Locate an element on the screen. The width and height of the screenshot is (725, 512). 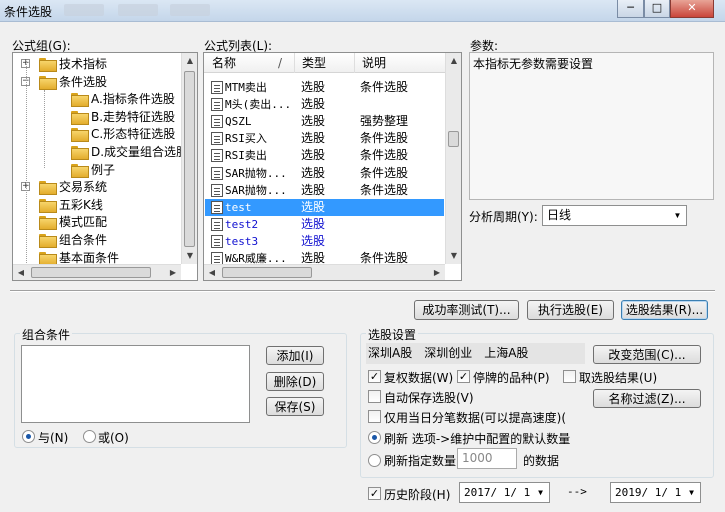
list-row: MTM卖出 选股 条件选股 is located at coordinates (324, 87).